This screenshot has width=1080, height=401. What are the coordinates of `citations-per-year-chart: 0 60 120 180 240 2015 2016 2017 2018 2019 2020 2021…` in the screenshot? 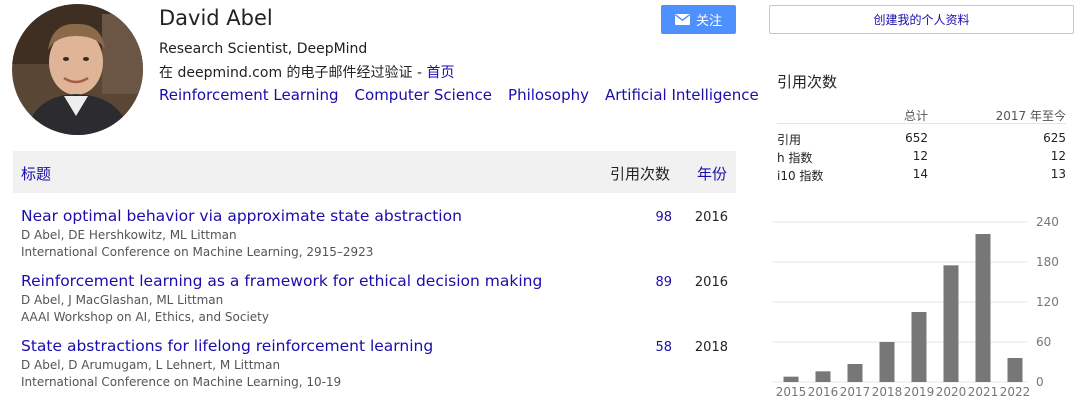 It's located at (925, 304).